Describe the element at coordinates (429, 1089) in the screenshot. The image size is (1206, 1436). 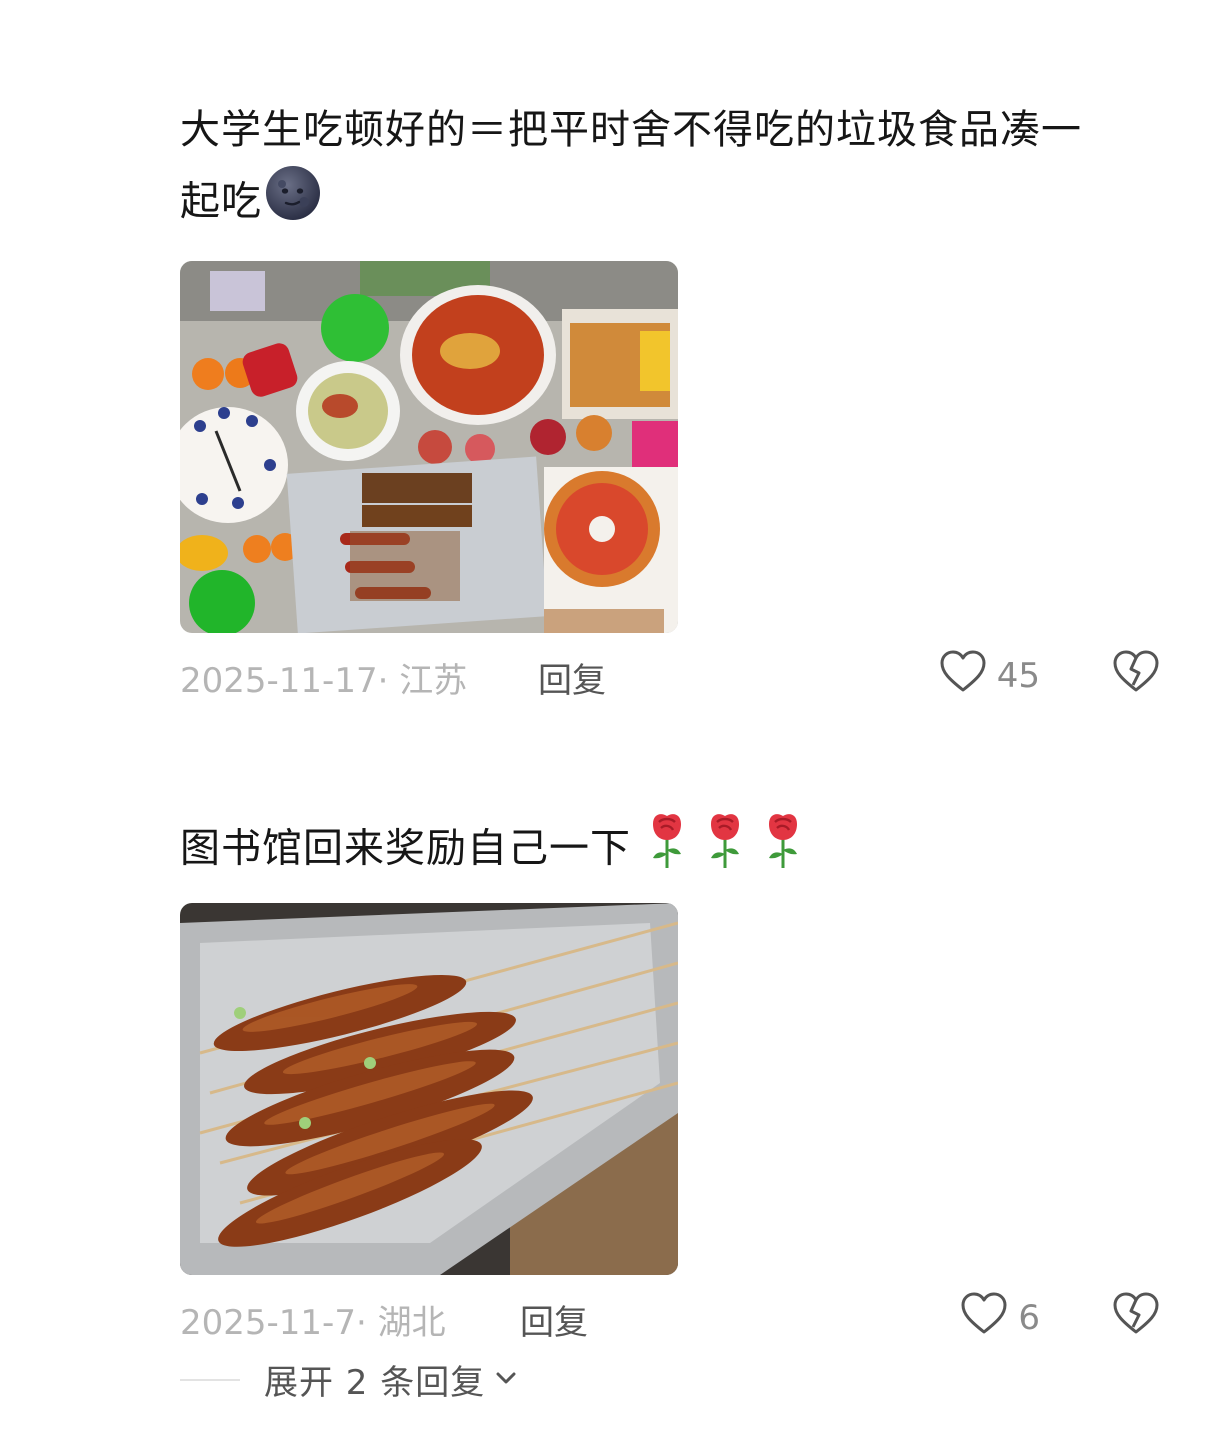
I see `skewers-photo` at that location.